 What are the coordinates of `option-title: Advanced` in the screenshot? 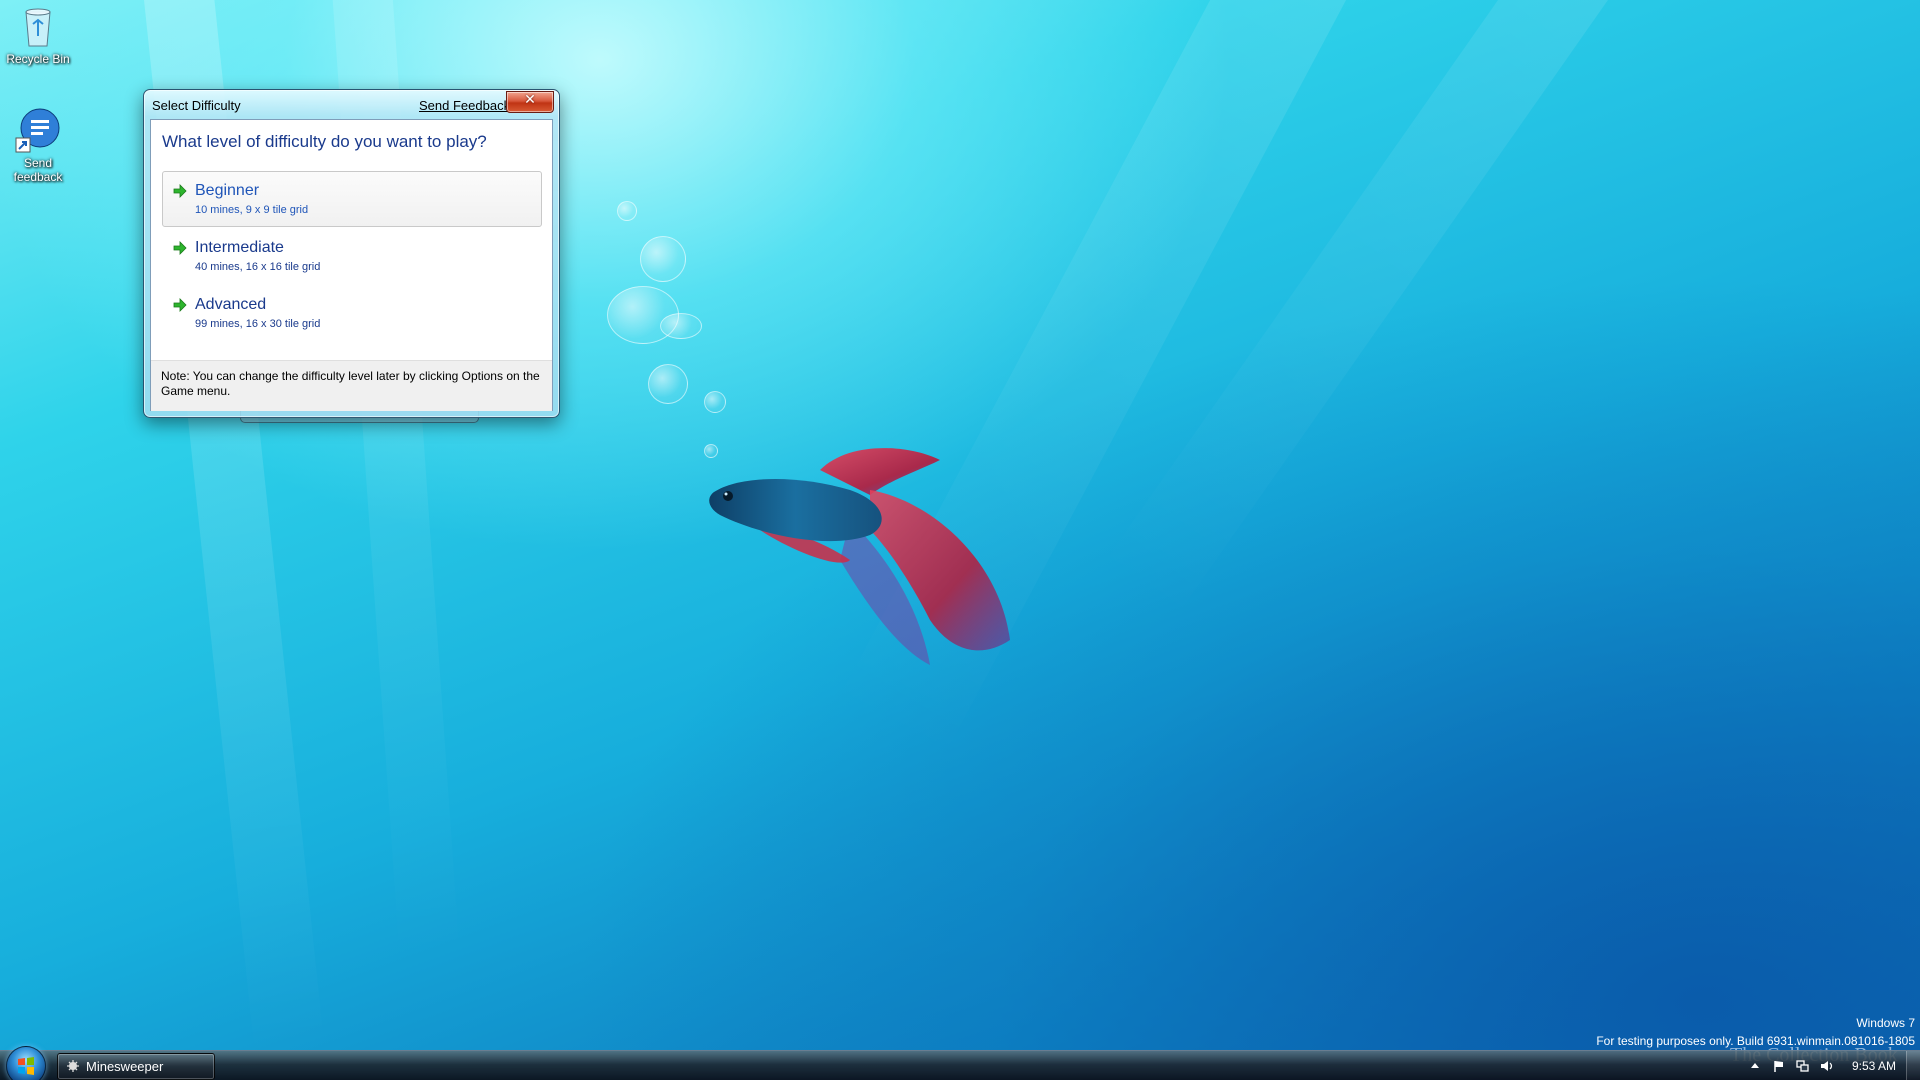 It's located at (231, 304).